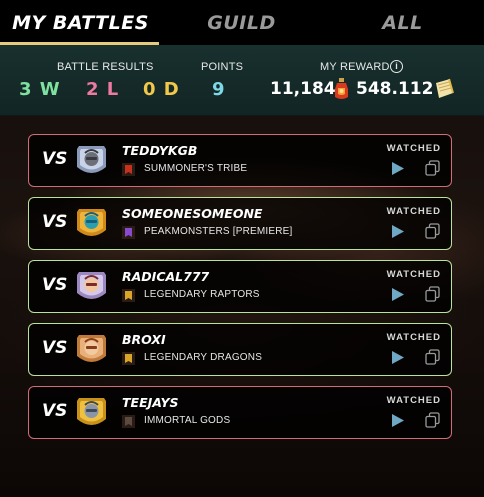  What do you see at coordinates (144, 339) in the screenshot?
I see `opponent-name: BROXI` at bounding box center [144, 339].